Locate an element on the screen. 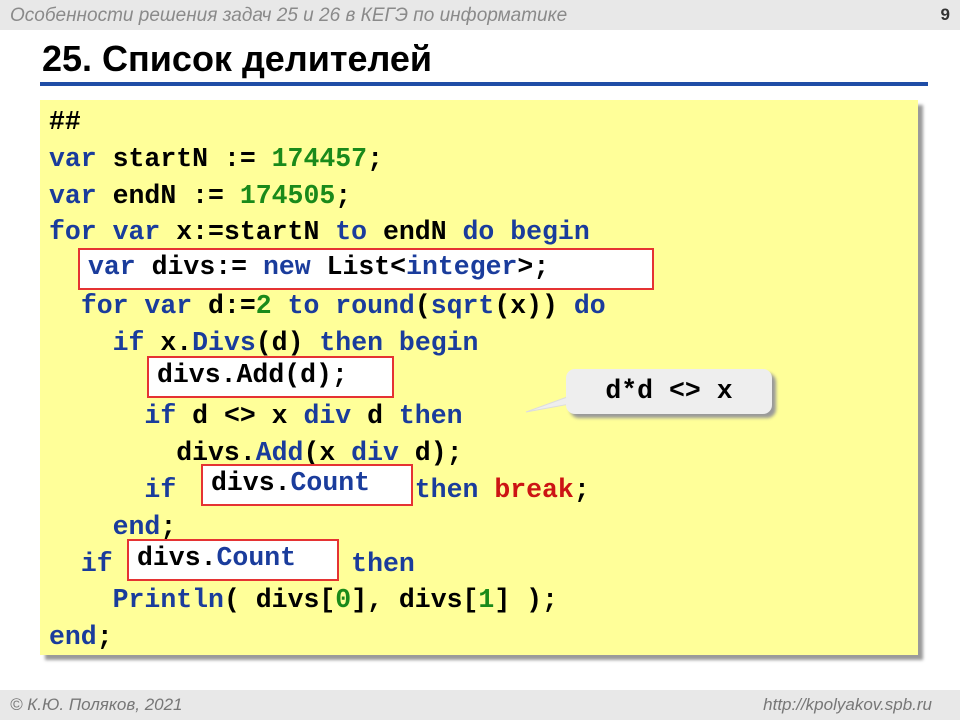 The height and width of the screenshot is (720, 960). code-line: var endN := 174505; is located at coordinates (200, 196).